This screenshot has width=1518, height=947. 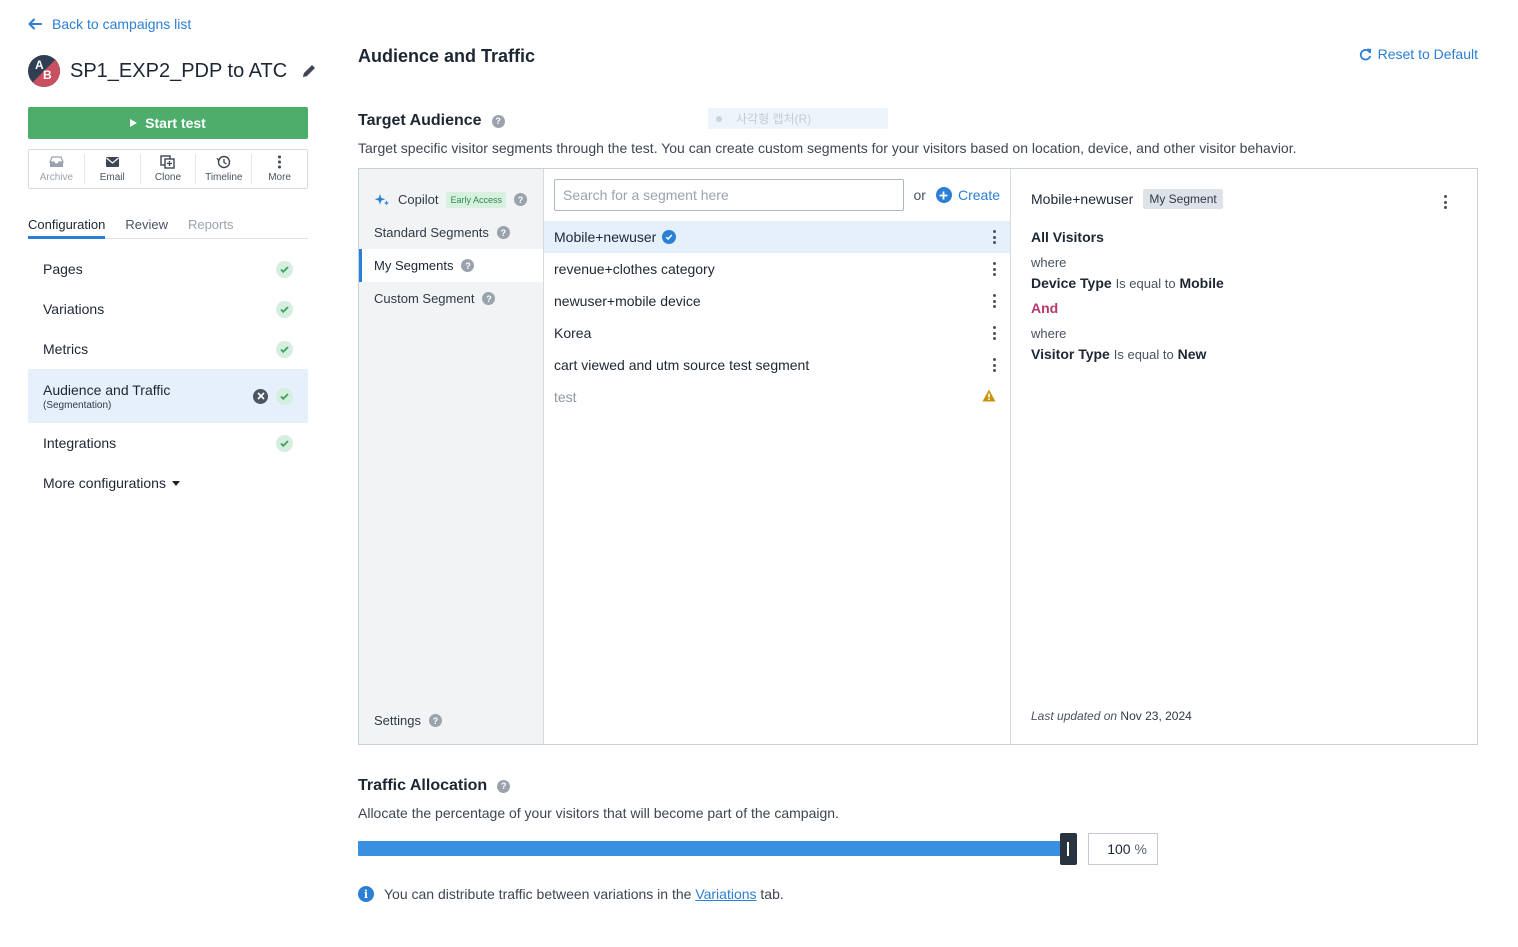 What do you see at coordinates (634, 269) in the screenshot?
I see `segment-name: revenue+clothes category` at bounding box center [634, 269].